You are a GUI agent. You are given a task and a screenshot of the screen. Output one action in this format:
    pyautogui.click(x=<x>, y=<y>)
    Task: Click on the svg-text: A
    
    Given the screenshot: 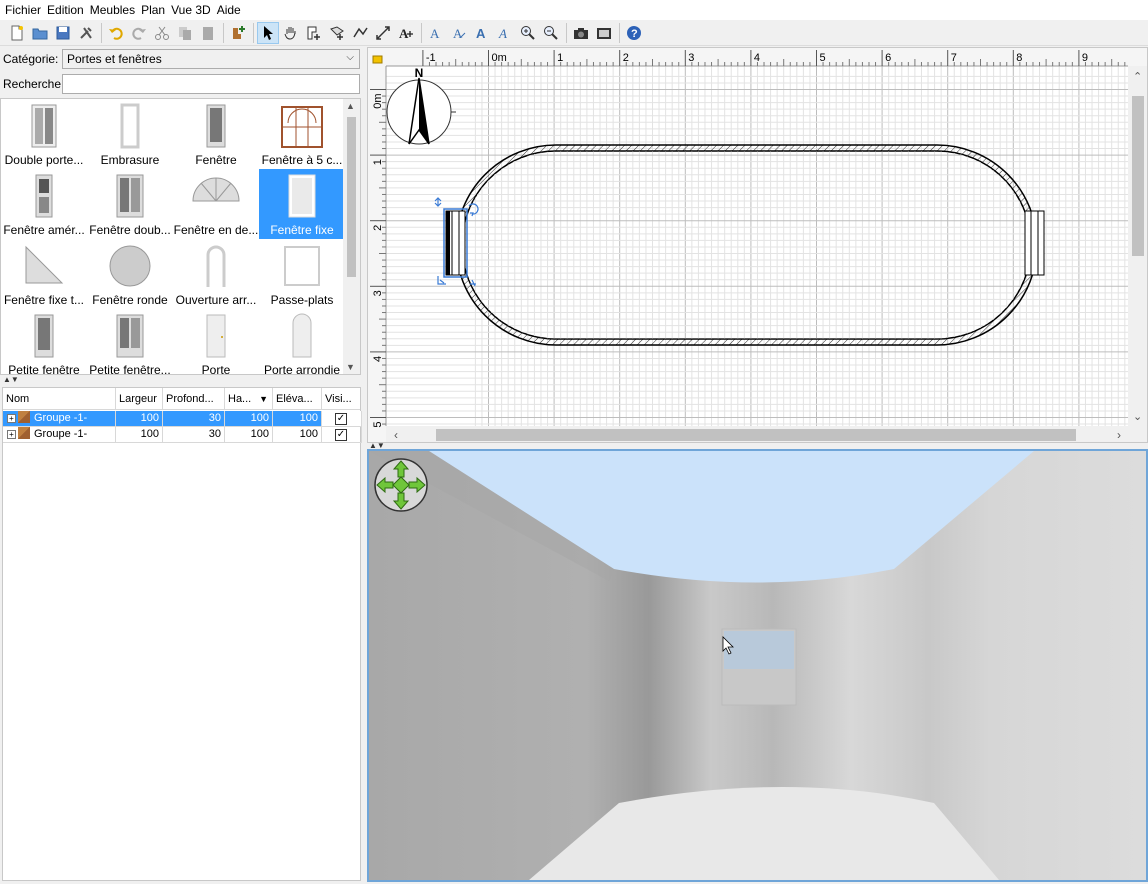 What is the action you would take?
    pyautogui.click(x=435, y=33)
    